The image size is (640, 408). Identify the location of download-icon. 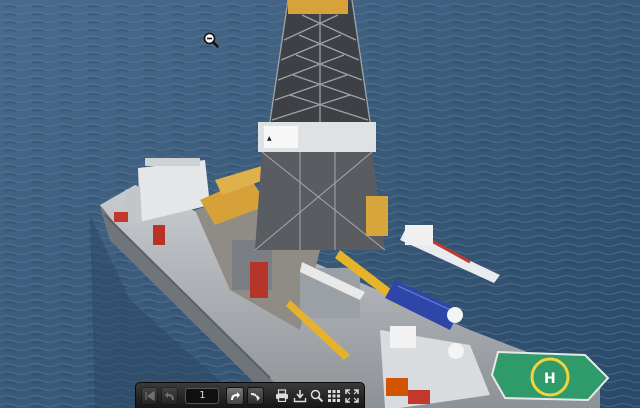
(299, 395).